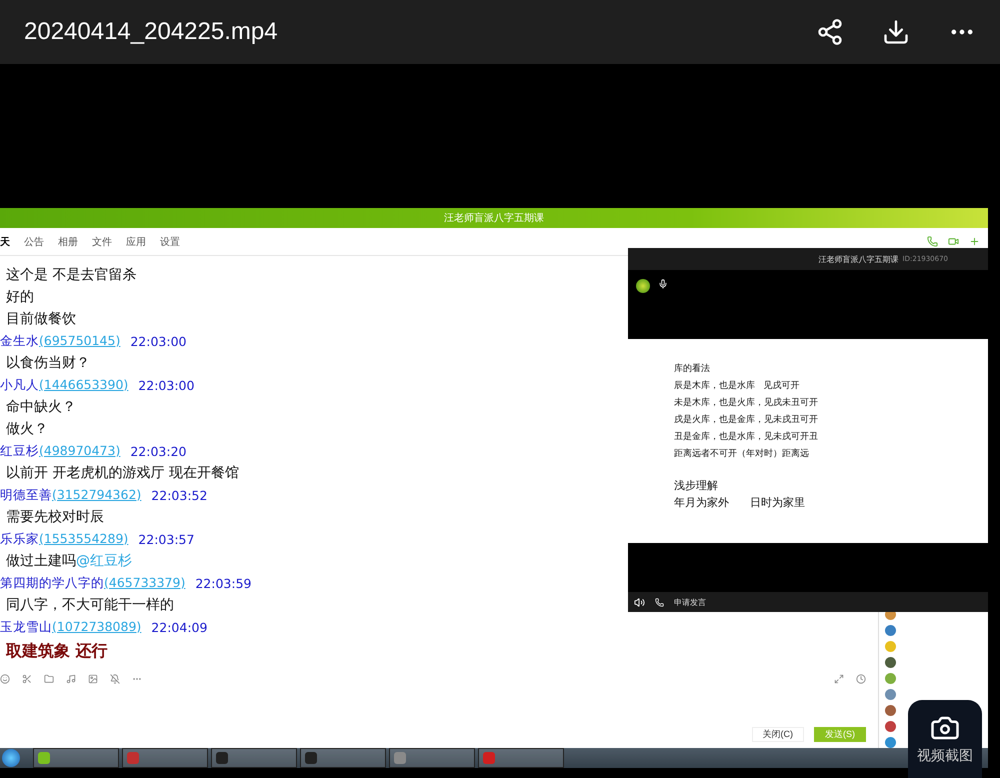  I want to click on clock-icon, so click(861, 679).